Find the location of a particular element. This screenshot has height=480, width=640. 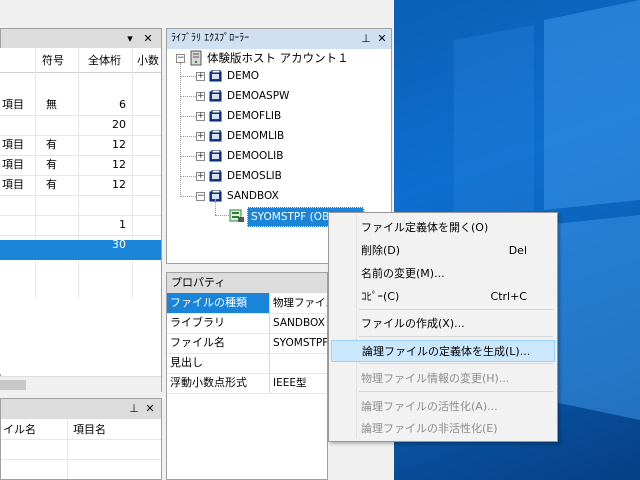

property-key: ファイル名 is located at coordinates (197, 342).